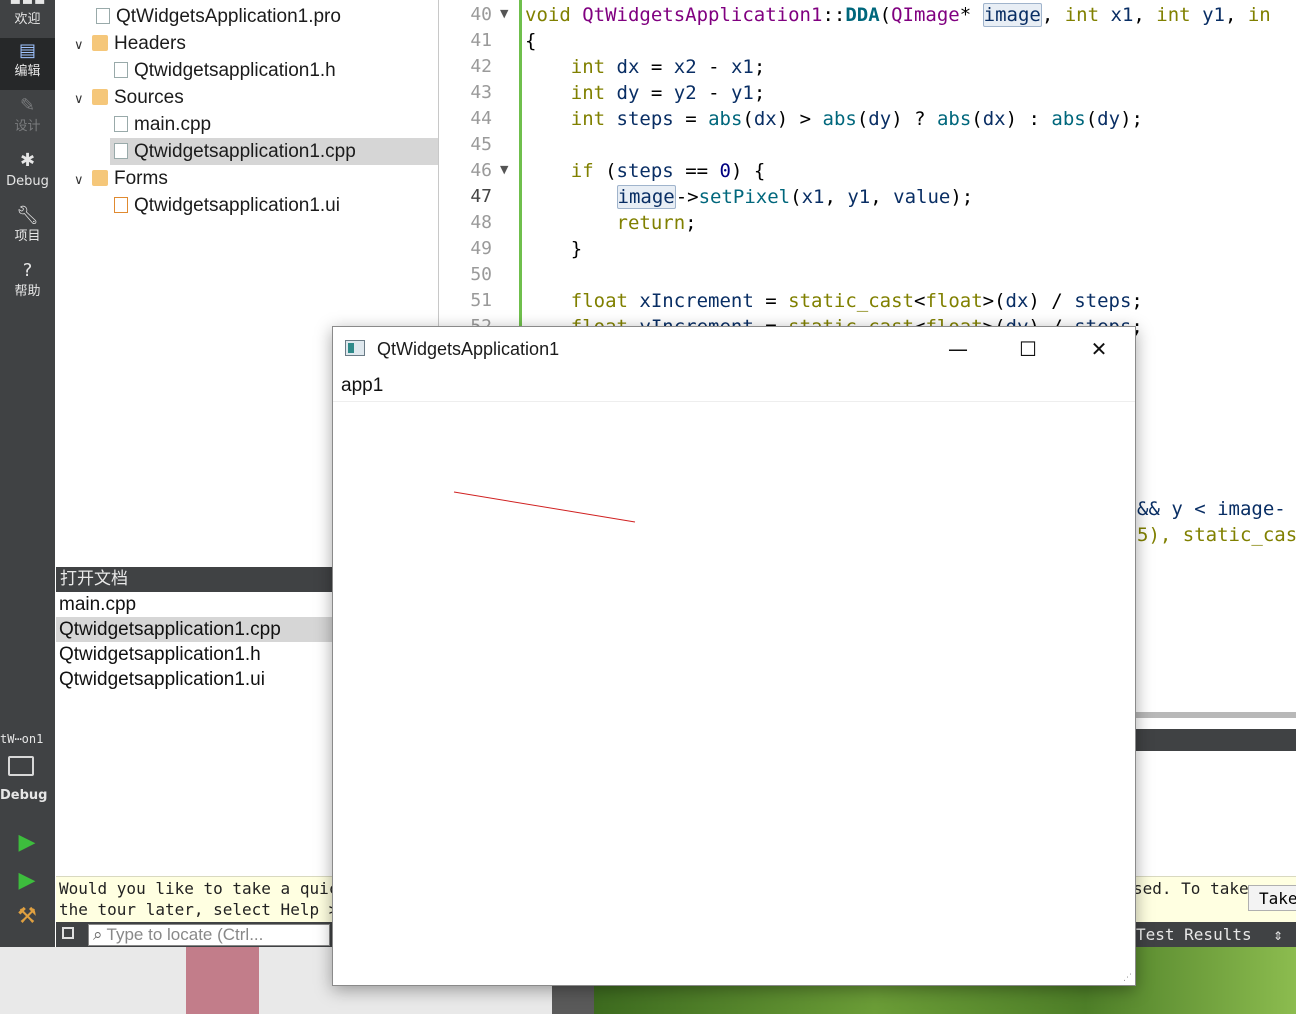 This screenshot has width=1296, height=1014. What do you see at coordinates (355, 348) in the screenshot?
I see `app-icon` at bounding box center [355, 348].